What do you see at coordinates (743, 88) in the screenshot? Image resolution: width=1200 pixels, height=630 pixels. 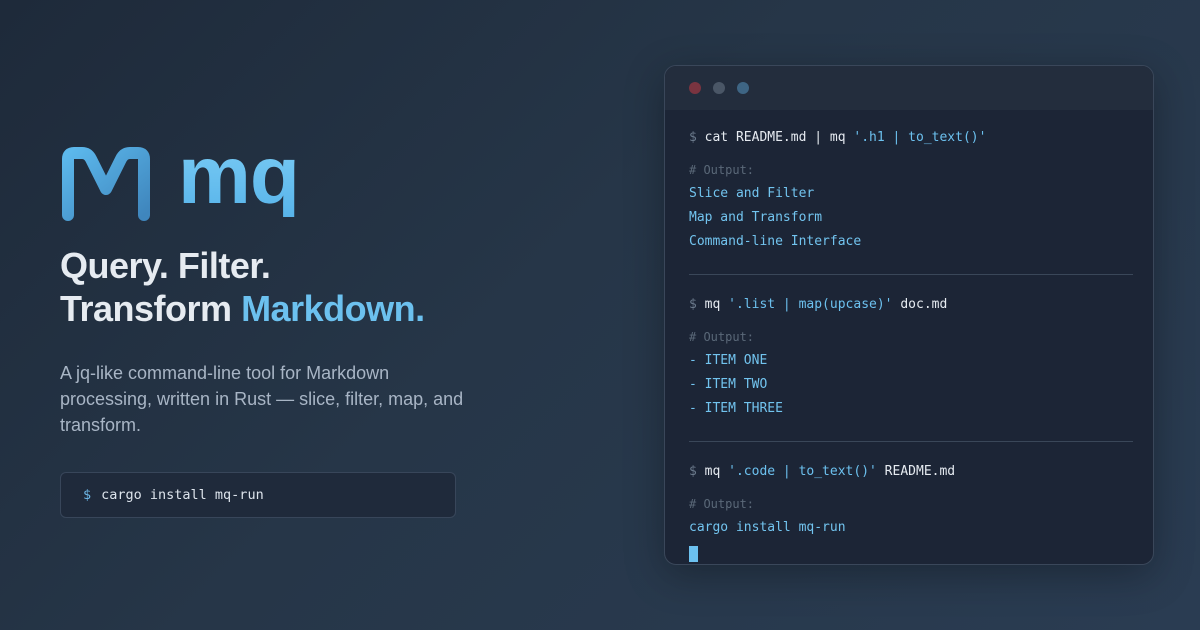 I see `maximize-dot-icon` at bounding box center [743, 88].